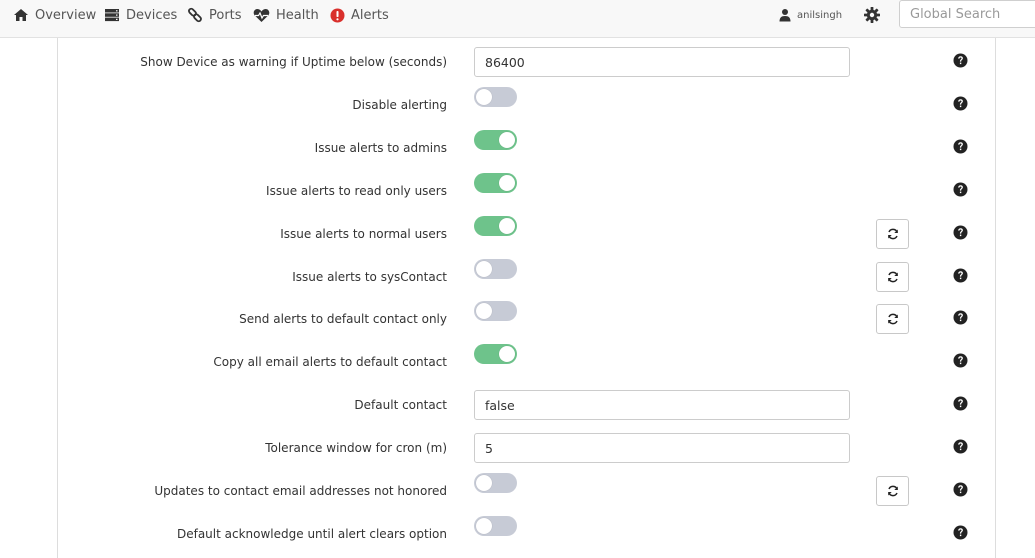  I want to click on nav-overview: Overview, so click(54, 15).